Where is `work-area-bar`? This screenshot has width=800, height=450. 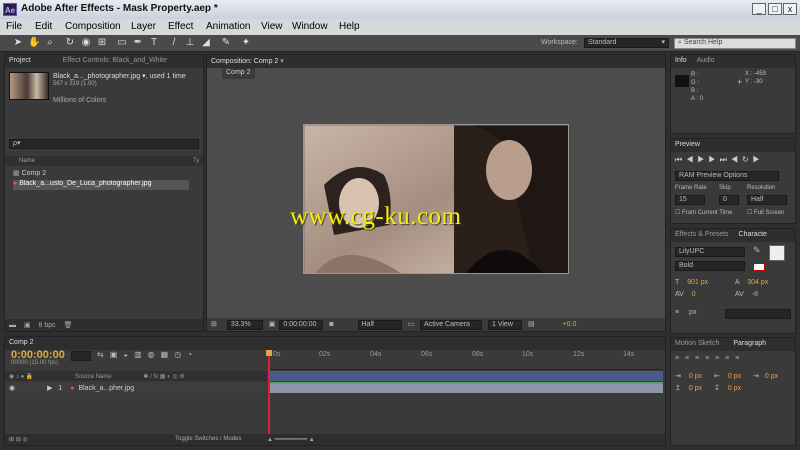 work-area-bar is located at coordinates (466, 376).